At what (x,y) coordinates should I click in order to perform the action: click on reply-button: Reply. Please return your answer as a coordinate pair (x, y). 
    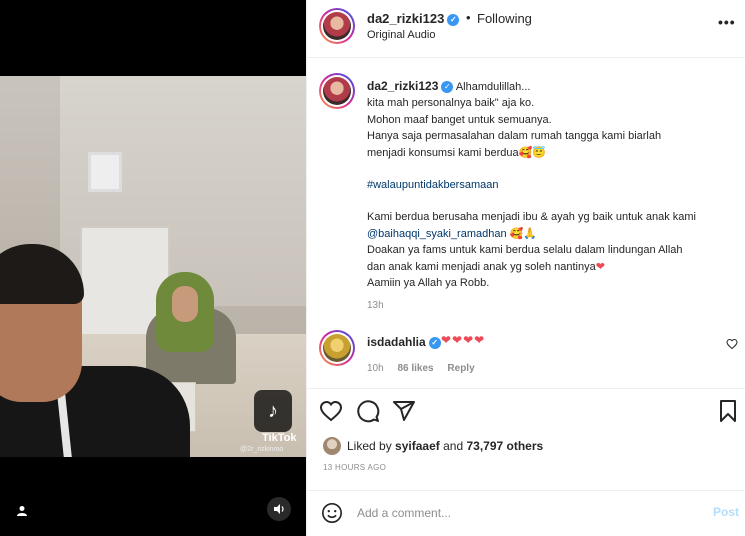
    Looking at the image, I should click on (460, 368).